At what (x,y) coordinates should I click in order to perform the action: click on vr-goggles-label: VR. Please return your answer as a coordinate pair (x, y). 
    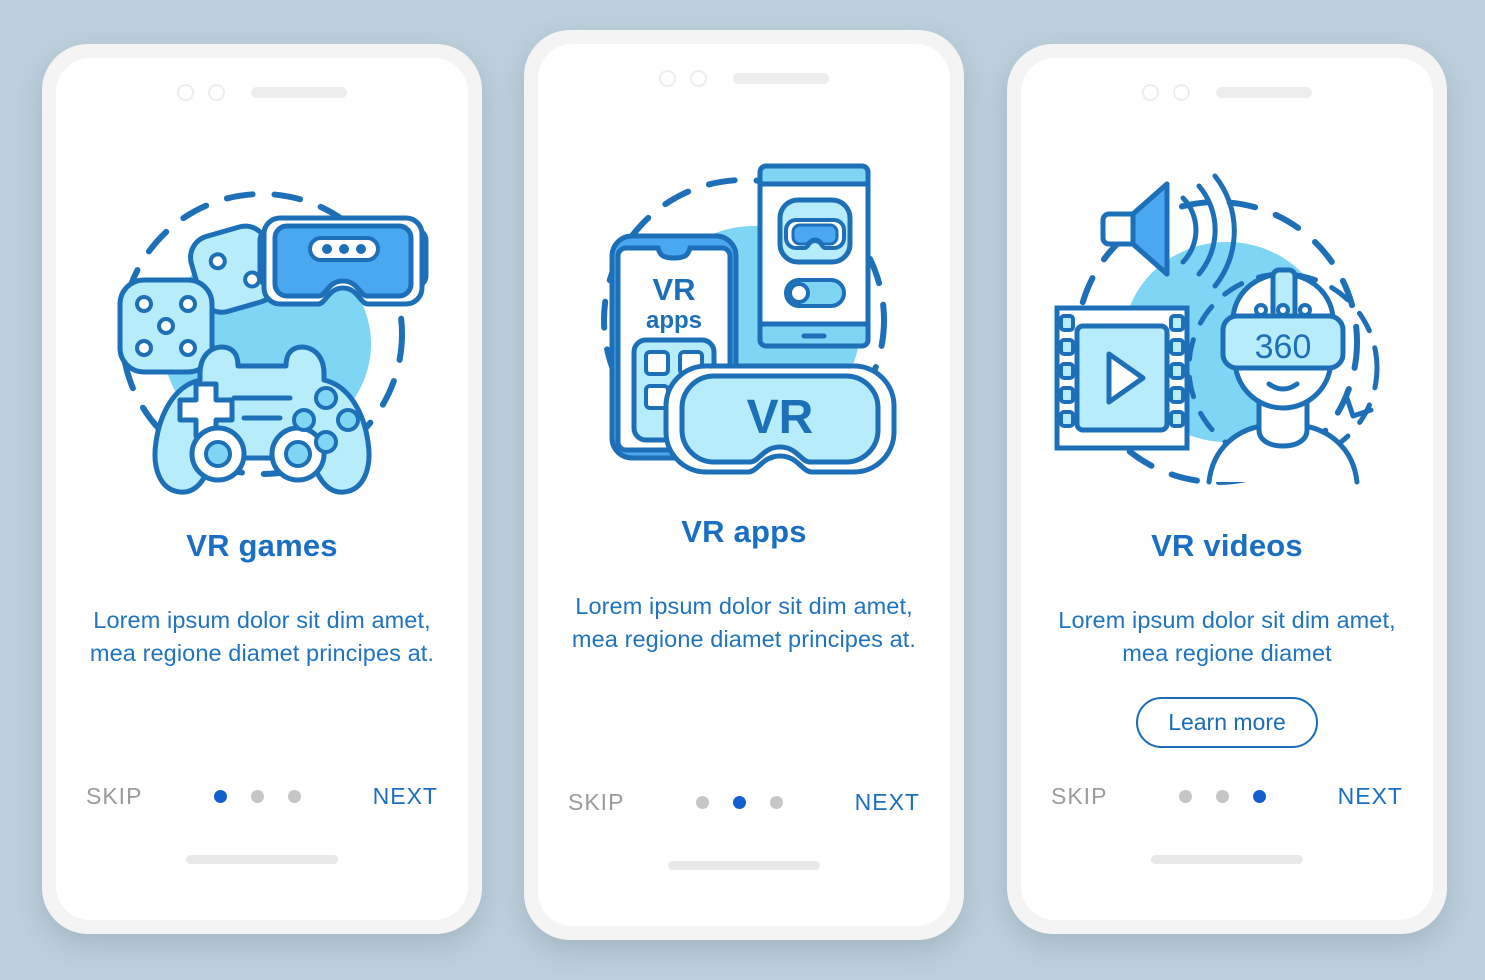
    Looking at the image, I should click on (780, 417).